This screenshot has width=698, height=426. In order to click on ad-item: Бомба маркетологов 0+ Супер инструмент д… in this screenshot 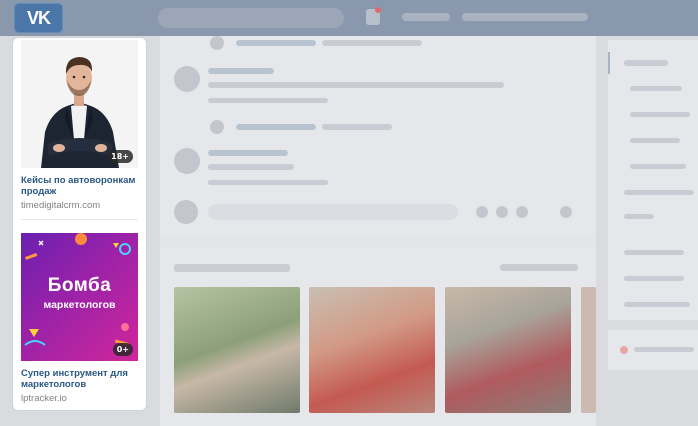, I will do `click(79, 318)`.